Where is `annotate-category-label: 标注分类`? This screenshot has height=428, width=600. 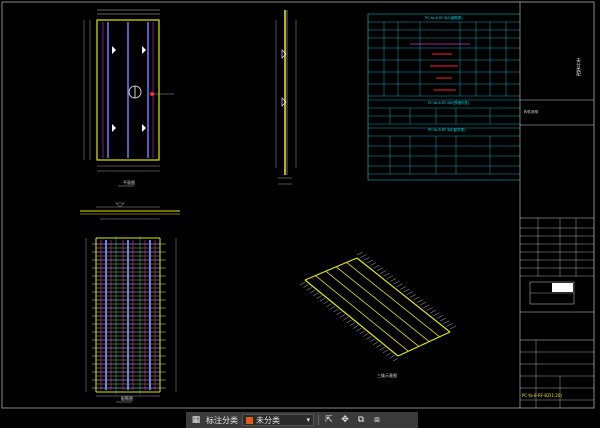 annotate-category-label: 标注分类 is located at coordinates (222, 420).